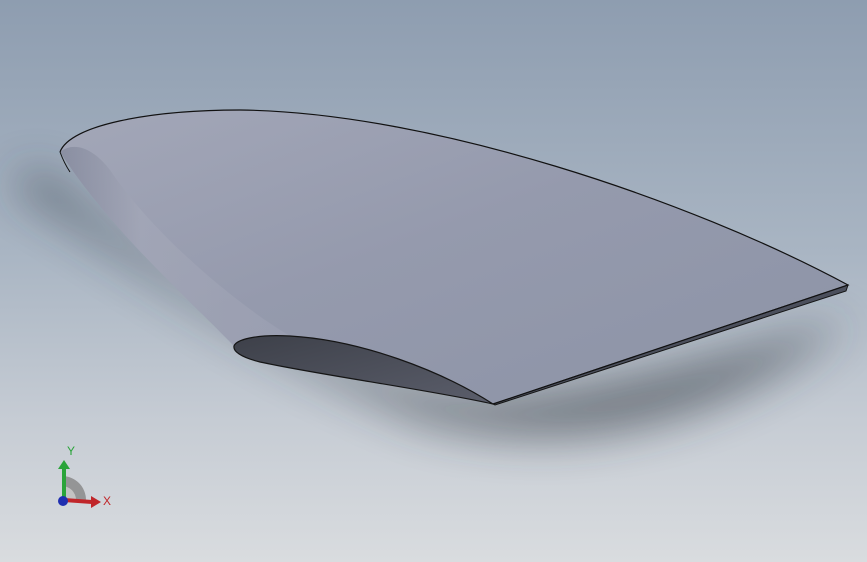 Image resolution: width=867 pixels, height=562 pixels. Describe the element at coordinates (63, 501) in the screenshot. I see `z-axis-dot` at that location.